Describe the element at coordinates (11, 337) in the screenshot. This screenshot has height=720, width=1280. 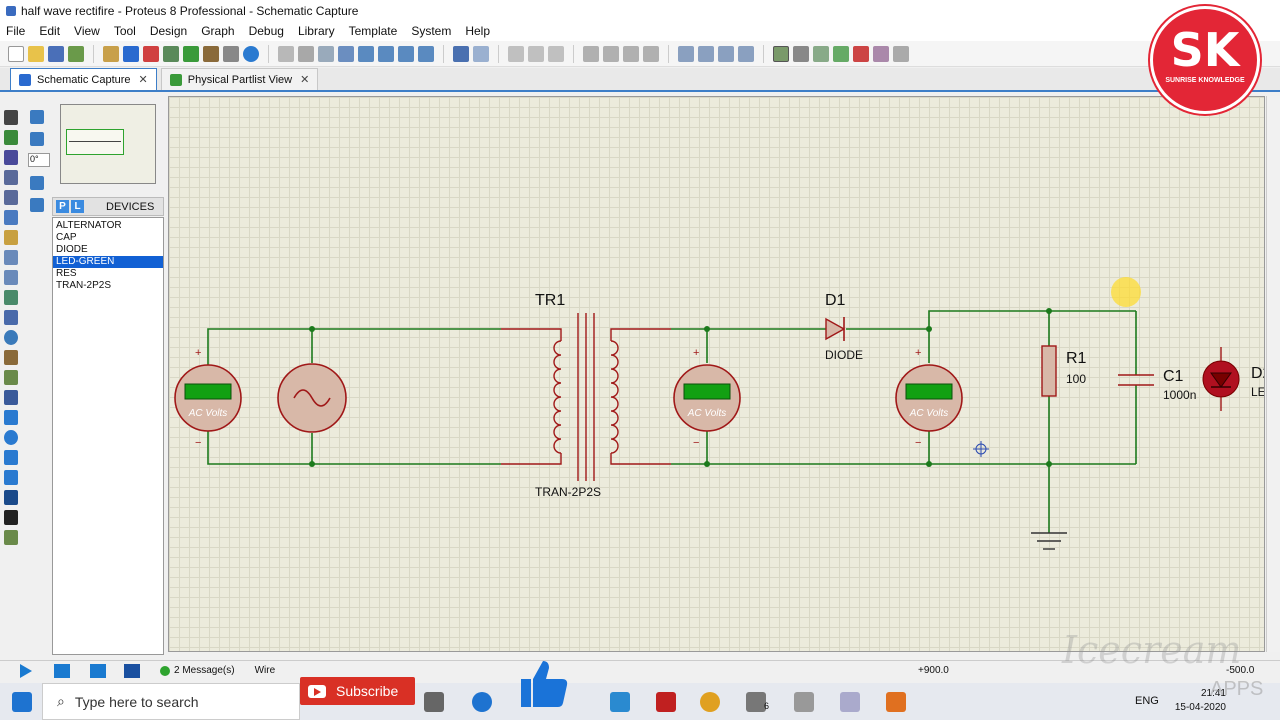
I see `generator-icon` at that location.